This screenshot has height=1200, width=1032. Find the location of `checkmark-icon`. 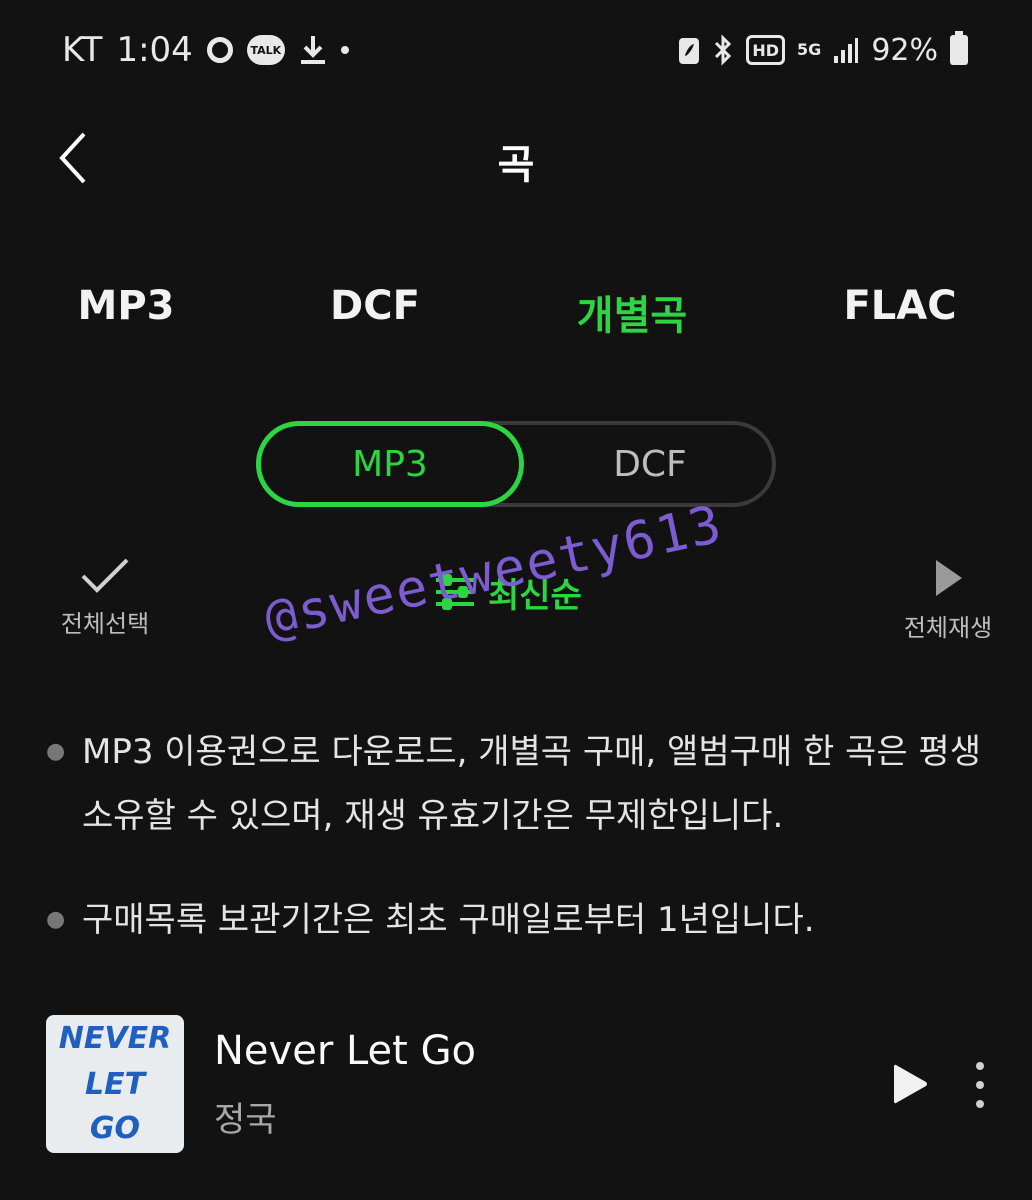

checkmark-icon is located at coordinates (105, 575).